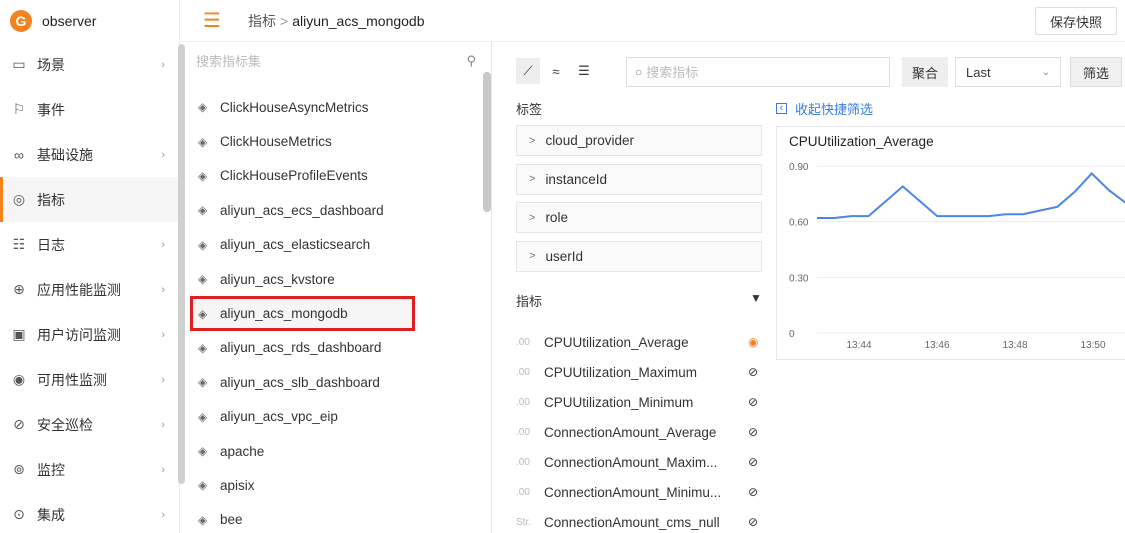 The width and height of the screenshot is (1125, 533). What do you see at coordinates (756, 298) in the screenshot?
I see `filter-funnel-icon: ▼` at bounding box center [756, 298].